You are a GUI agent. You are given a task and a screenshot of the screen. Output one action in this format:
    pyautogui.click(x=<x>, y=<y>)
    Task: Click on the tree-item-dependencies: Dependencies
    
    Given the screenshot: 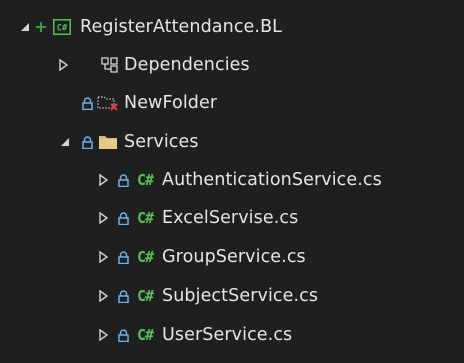 What is the action you would take?
    pyautogui.click(x=232, y=65)
    